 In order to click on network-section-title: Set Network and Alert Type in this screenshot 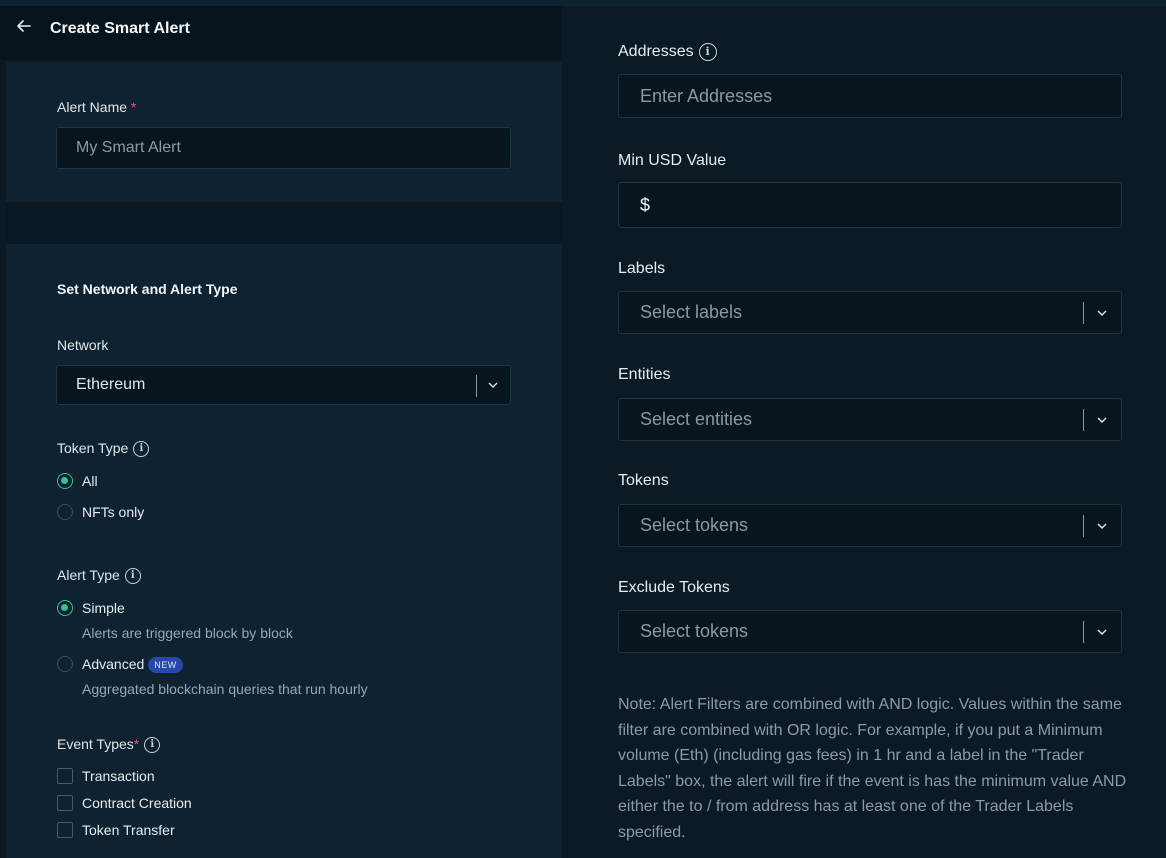, I will do `click(147, 289)`.